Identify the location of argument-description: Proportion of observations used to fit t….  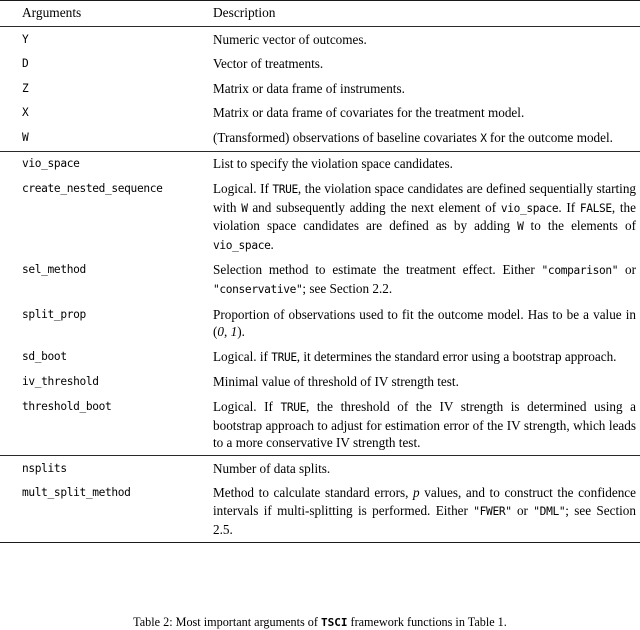
(424, 323).